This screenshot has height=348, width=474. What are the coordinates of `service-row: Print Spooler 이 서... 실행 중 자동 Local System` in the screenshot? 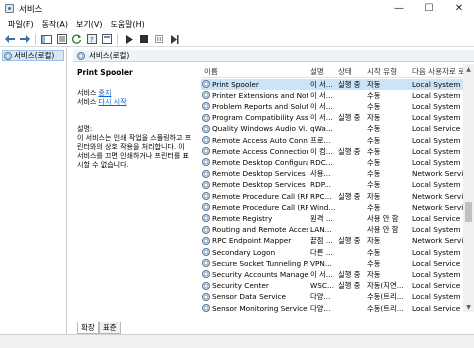 It's located at (332, 84).